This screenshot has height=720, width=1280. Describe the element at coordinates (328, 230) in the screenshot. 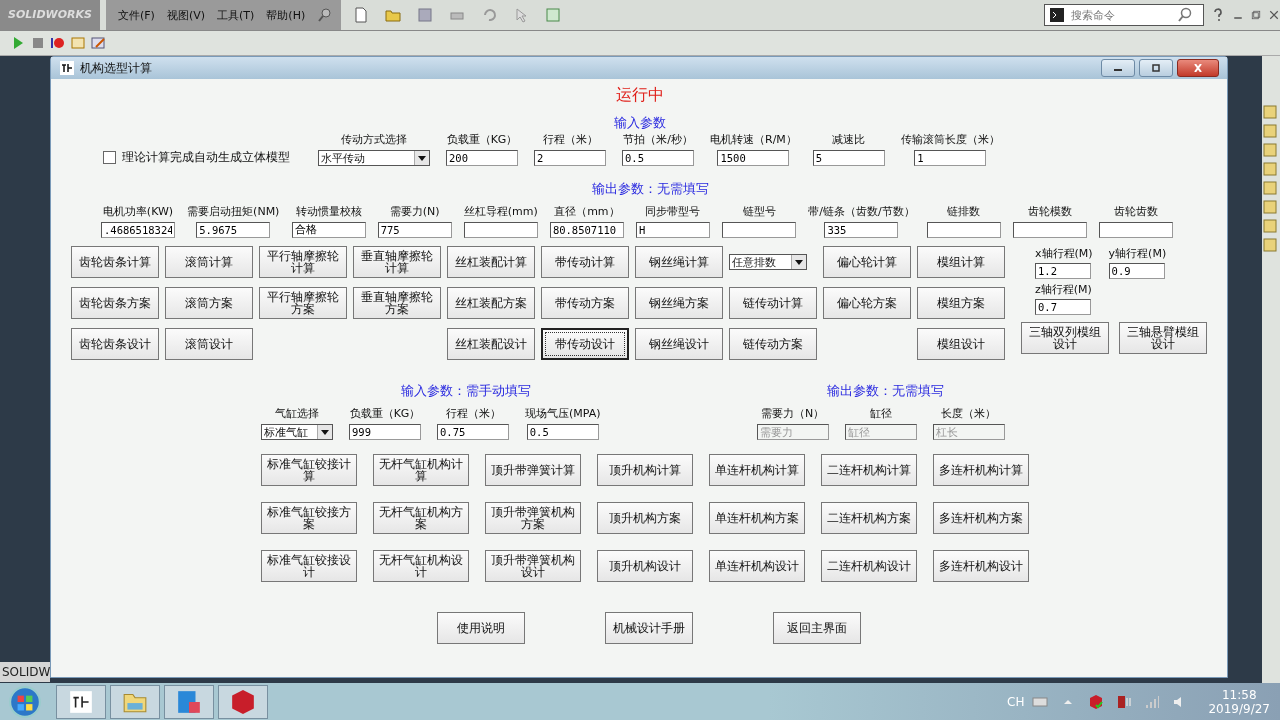

I see `output-field: 合格` at that location.